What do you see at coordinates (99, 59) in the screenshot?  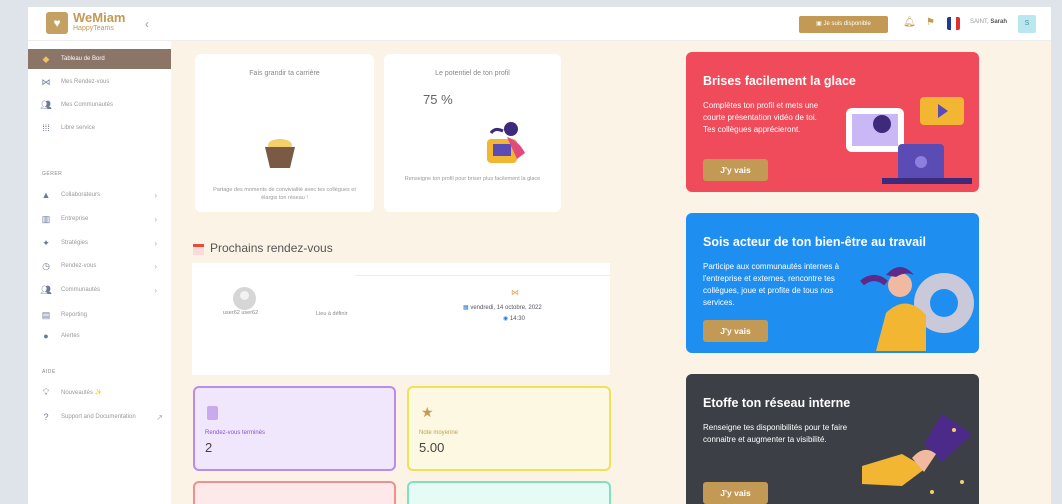 I see `sidebar-item-dashboard: ◆ Tableau de Bord` at bounding box center [99, 59].